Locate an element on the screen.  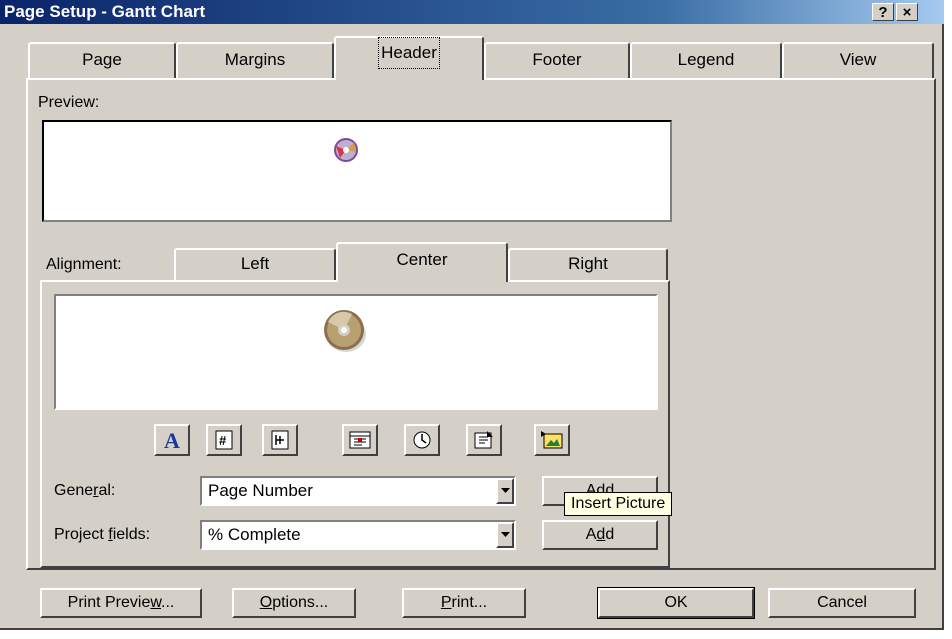
alignment-tab-center: Center is located at coordinates (422, 262).